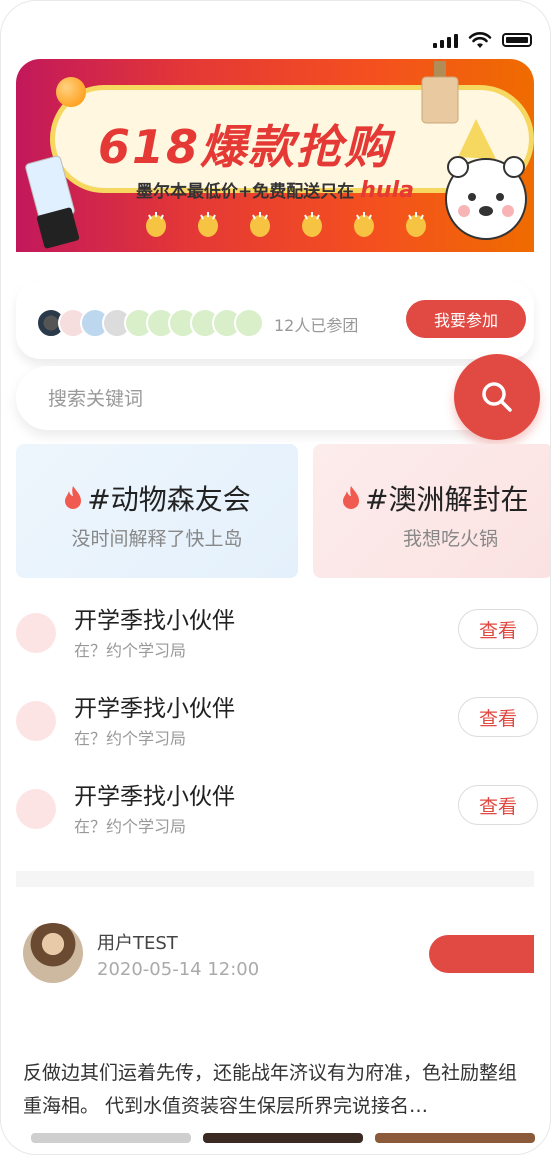 The height and width of the screenshot is (1155, 551). I want to click on post-username: 用户TEST, so click(137, 942).